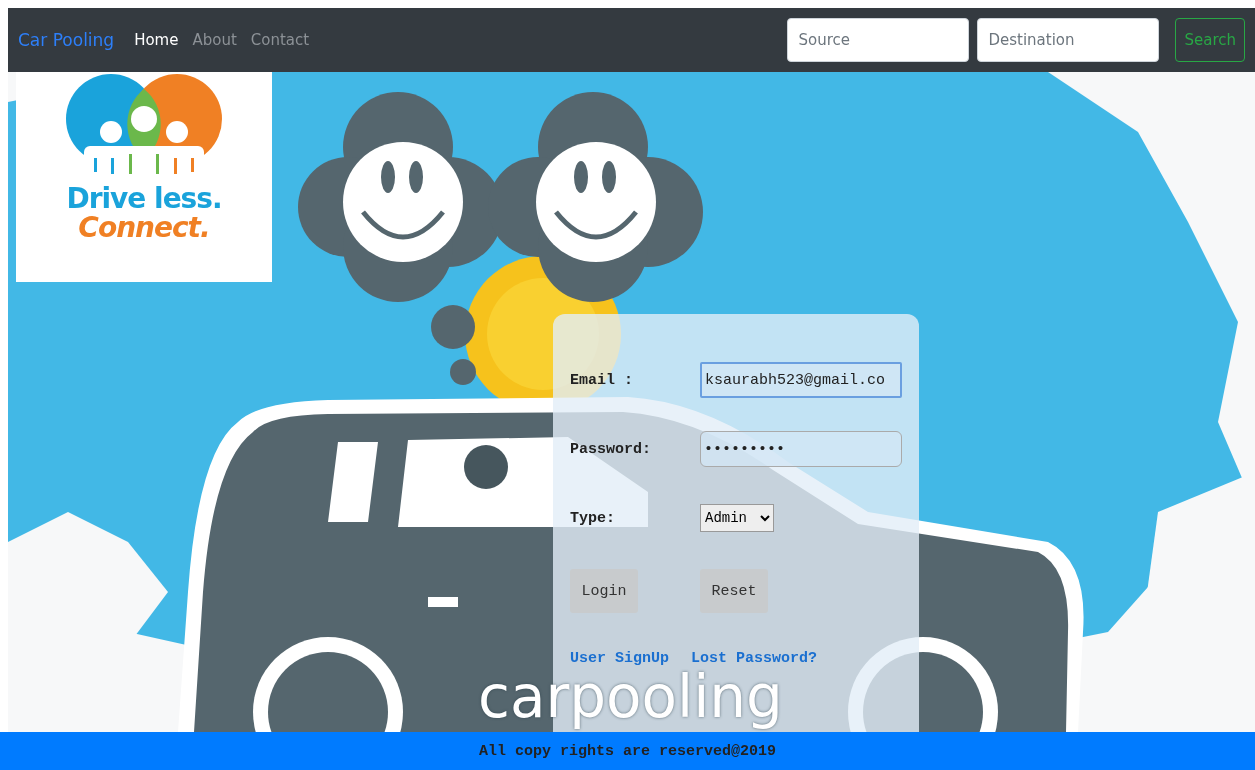 This screenshot has height=770, width=1255. Describe the element at coordinates (801, 380) in the screenshot. I see `input-field: ksaurabh523@gmail.co` at that location.